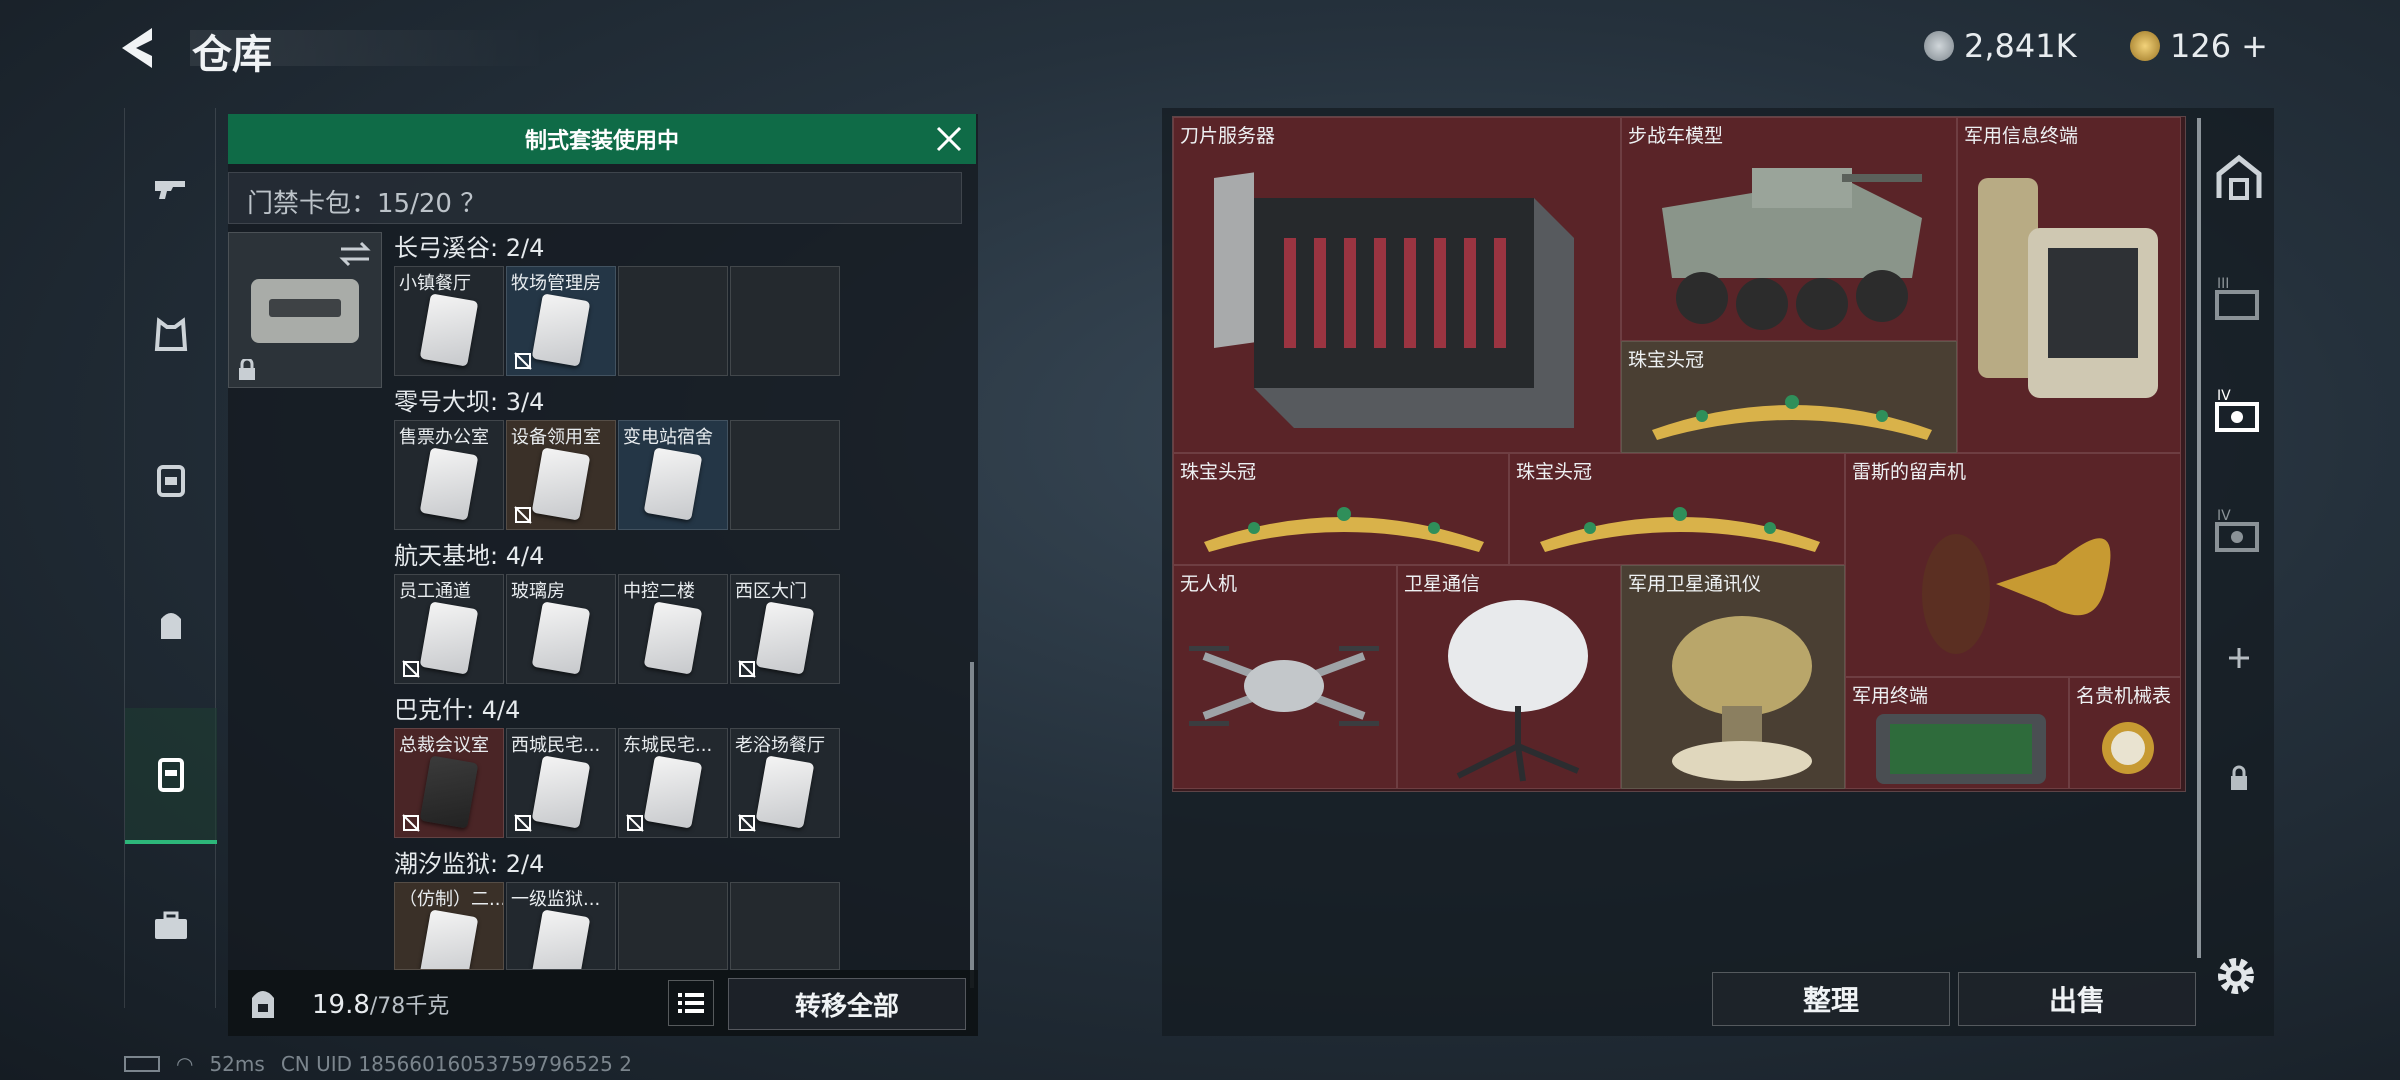 Image resolution: width=2400 pixels, height=1080 pixels. I want to click on card-bag-capacity: 门禁卡包：15/20 ？, so click(595, 198).